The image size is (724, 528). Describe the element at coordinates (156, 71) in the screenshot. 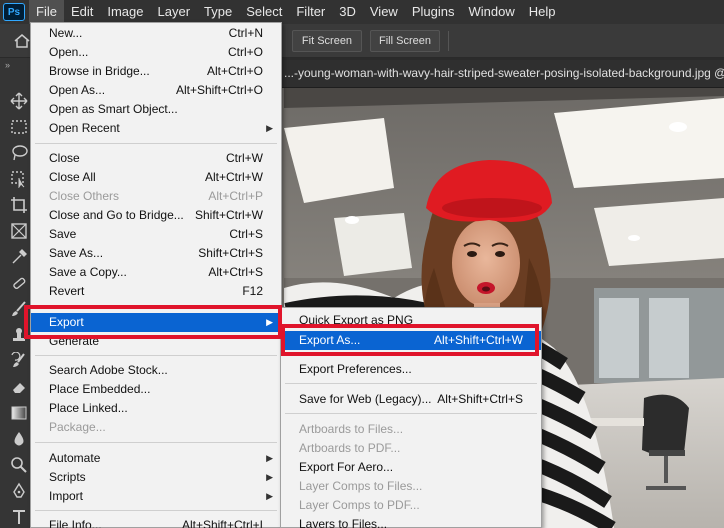

I see `menu-item-browse-in-bridge: Browse in Bridge... Alt+Ctrl+O` at that location.